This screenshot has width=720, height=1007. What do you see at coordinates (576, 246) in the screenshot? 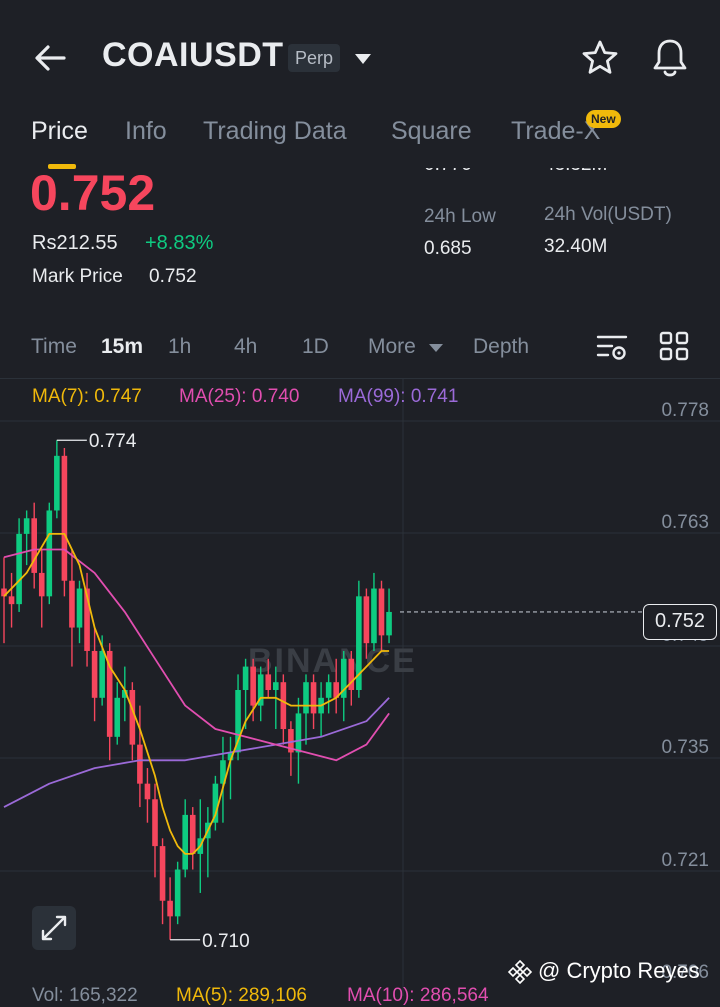
I see `24h-vol-usdt-value: 32.40M` at bounding box center [576, 246].